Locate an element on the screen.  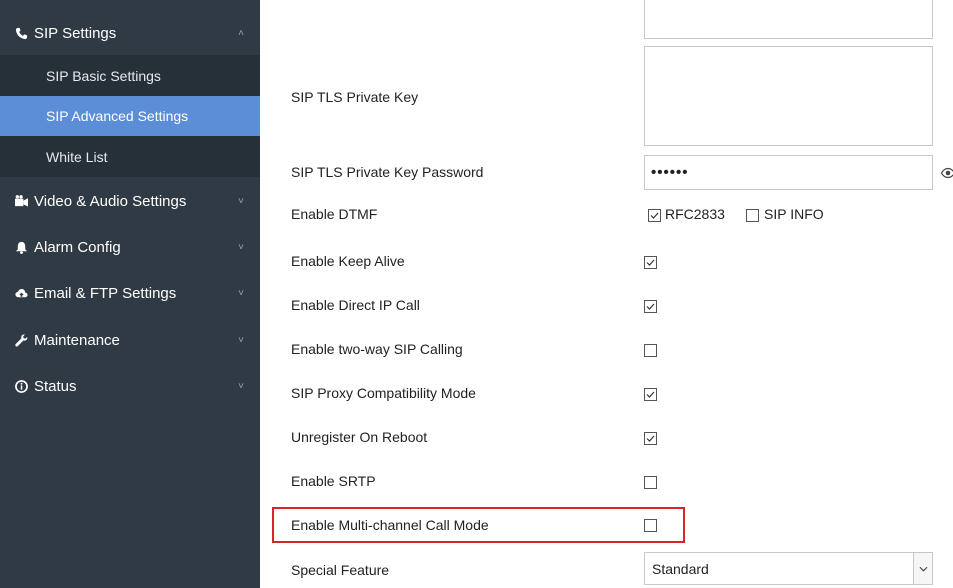
wrench-icon is located at coordinates (21, 340).